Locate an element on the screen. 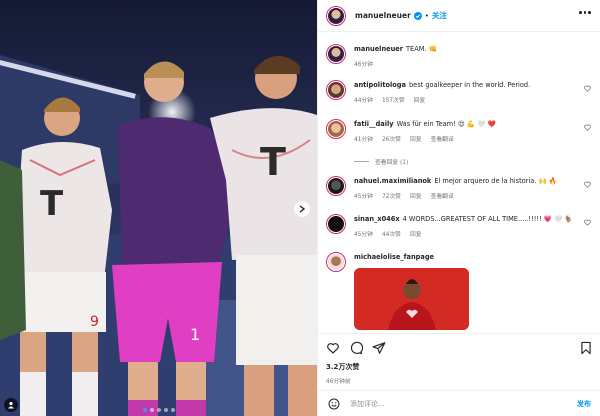  comment-text: Was für ein Team! 😍 💪 🤍 ❤️ is located at coordinates (446, 124).